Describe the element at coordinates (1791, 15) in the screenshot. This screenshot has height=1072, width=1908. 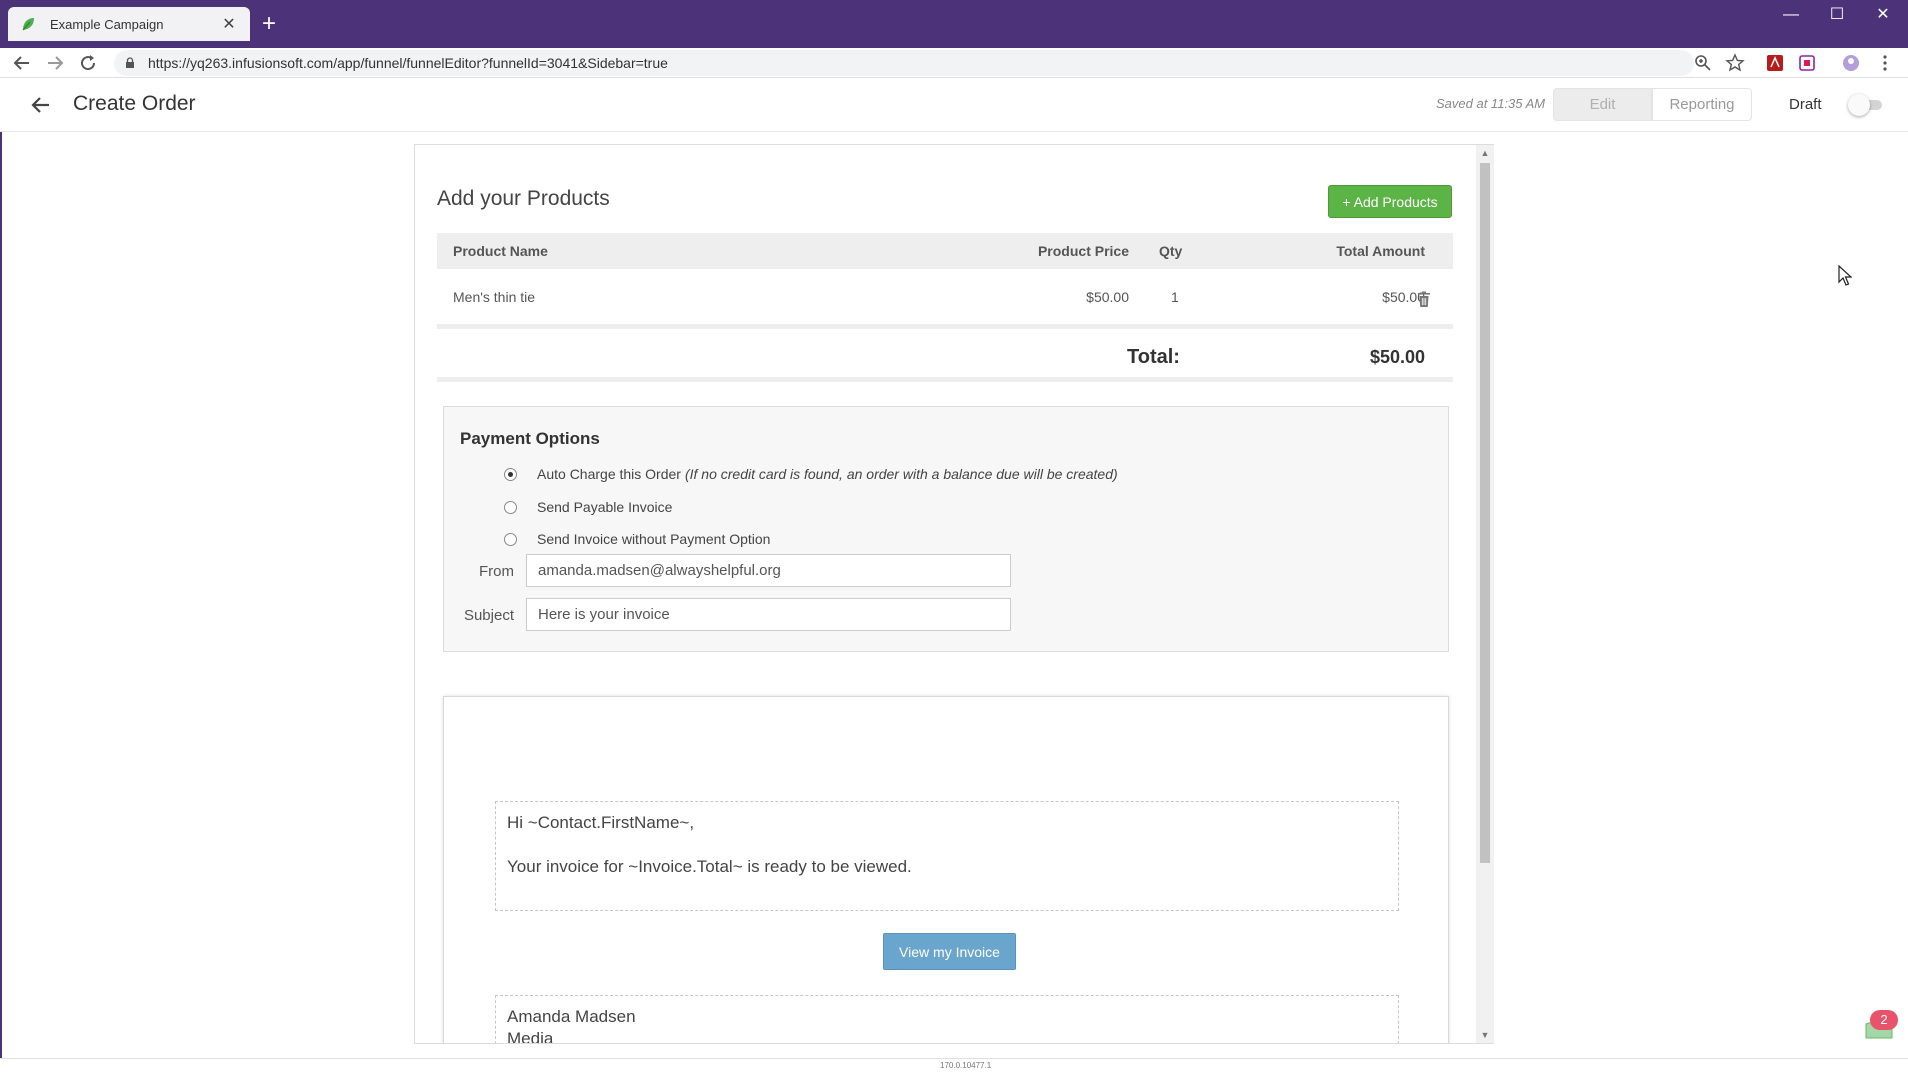
I see `minimize-button: —` at that location.